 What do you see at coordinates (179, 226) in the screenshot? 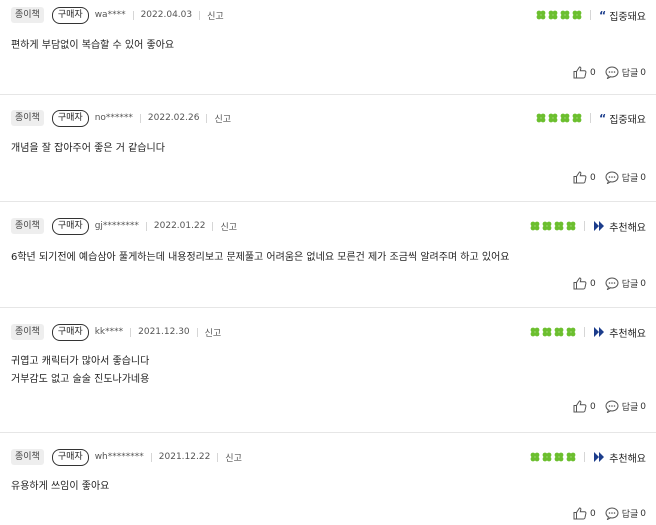
I see `review-date: 2022.01.22` at bounding box center [179, 226].